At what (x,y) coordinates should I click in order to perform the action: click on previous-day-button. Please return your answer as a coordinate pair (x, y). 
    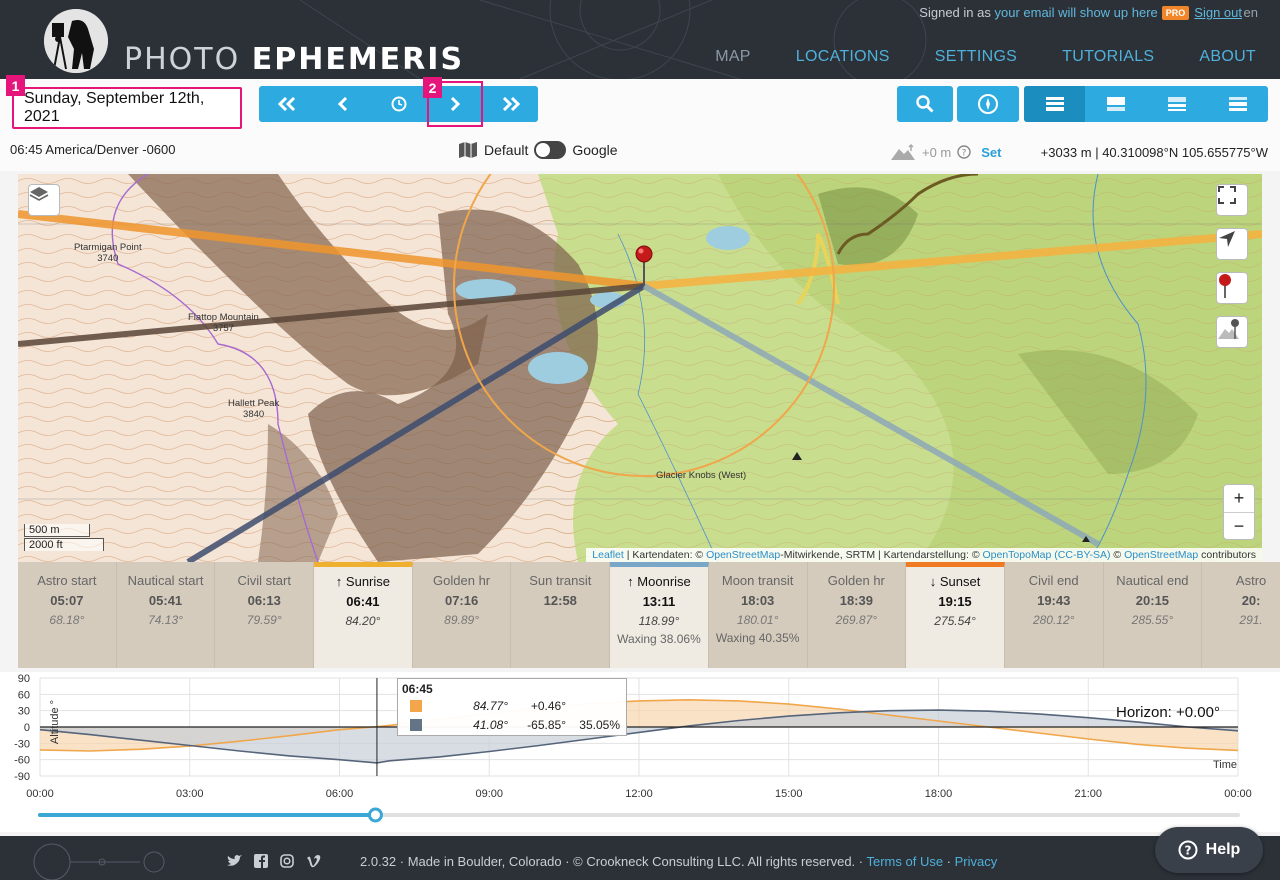
    Looking at the image, I should click on (343, 104).